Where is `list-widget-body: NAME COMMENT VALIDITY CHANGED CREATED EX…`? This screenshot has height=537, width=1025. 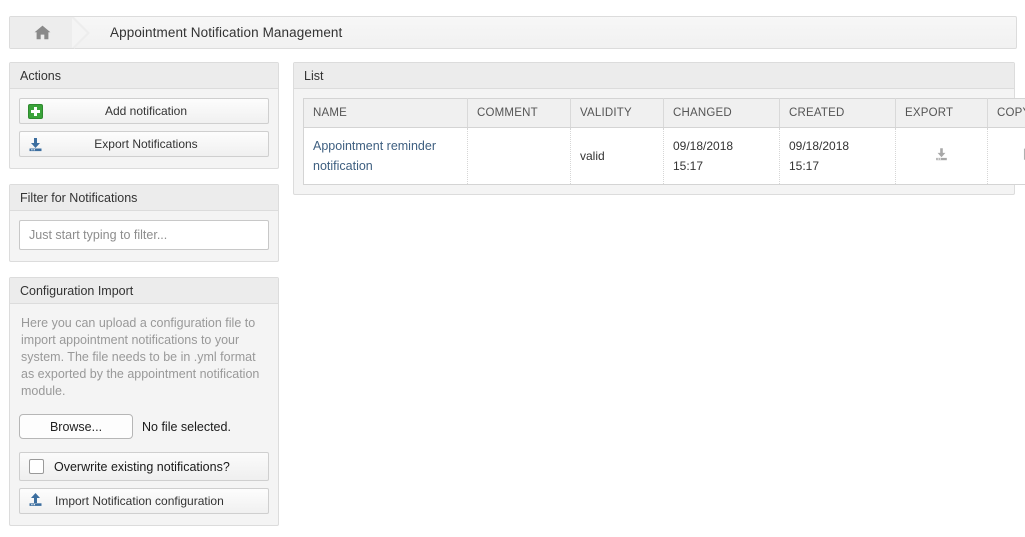 list-widget-body: NAME COMMENT VALIDITY CHANGED CREATED EX… is located at coordinates (659, 141).